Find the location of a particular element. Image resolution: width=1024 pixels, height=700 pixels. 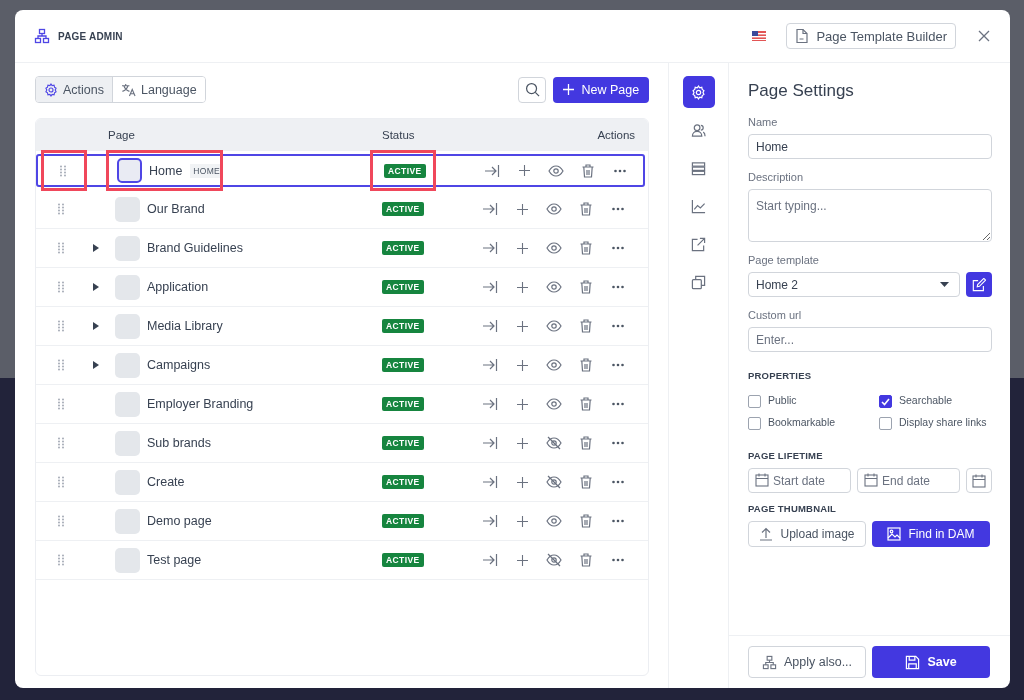

toolbar-tab: Language is located at coordinates (158, 89).